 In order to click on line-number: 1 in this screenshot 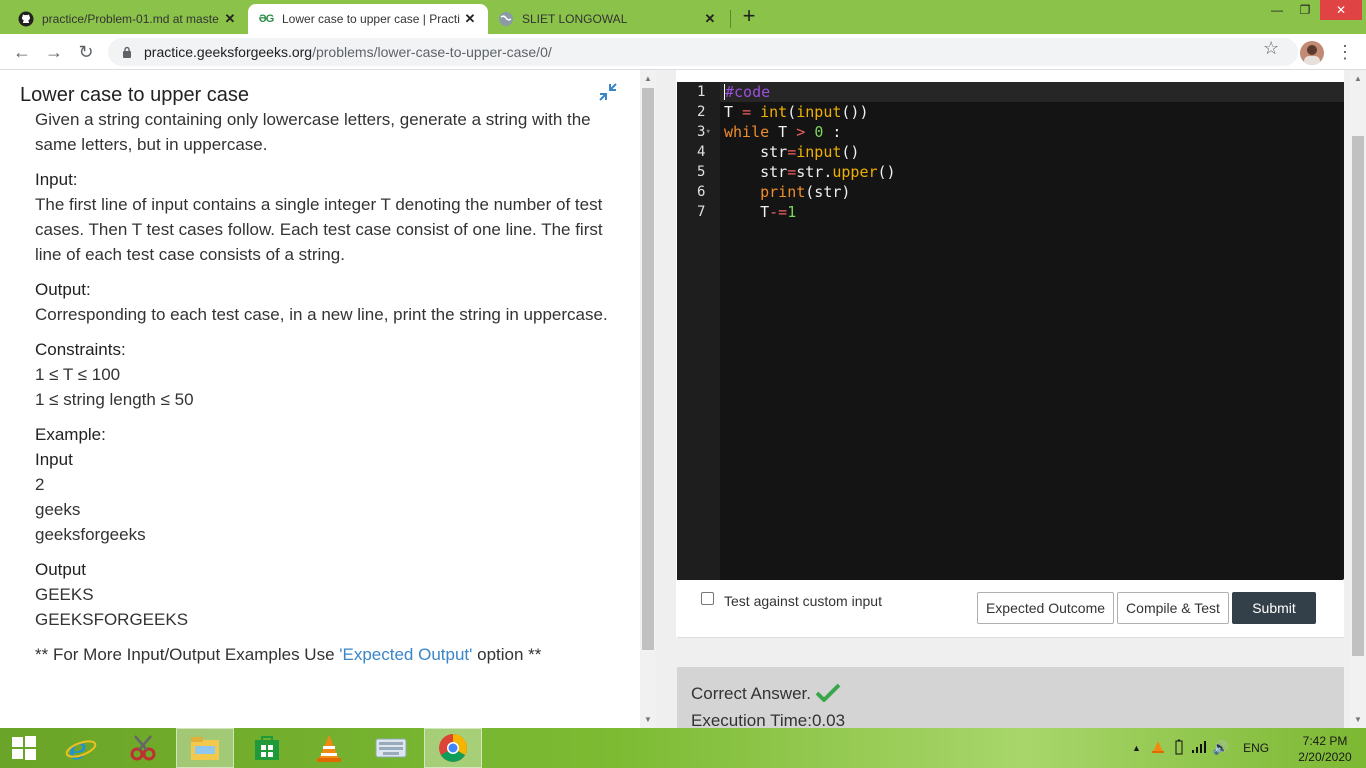, I will do `click(701, 92)`.